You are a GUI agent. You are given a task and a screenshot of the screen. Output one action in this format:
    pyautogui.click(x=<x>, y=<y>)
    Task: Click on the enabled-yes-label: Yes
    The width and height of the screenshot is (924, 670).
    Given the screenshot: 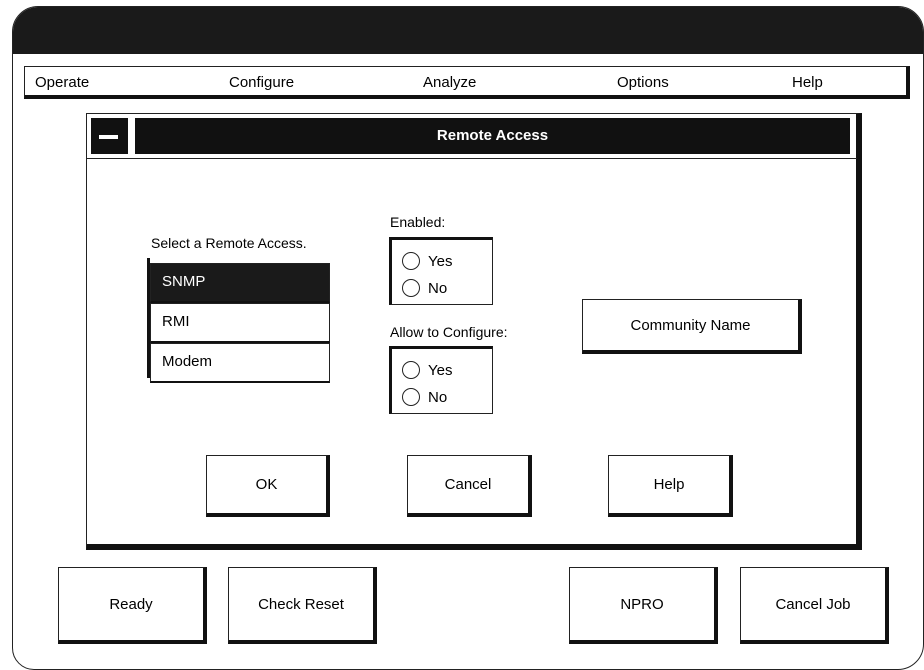 What is the action you would take?
    pyautogui.click(x=440, y=261)
    